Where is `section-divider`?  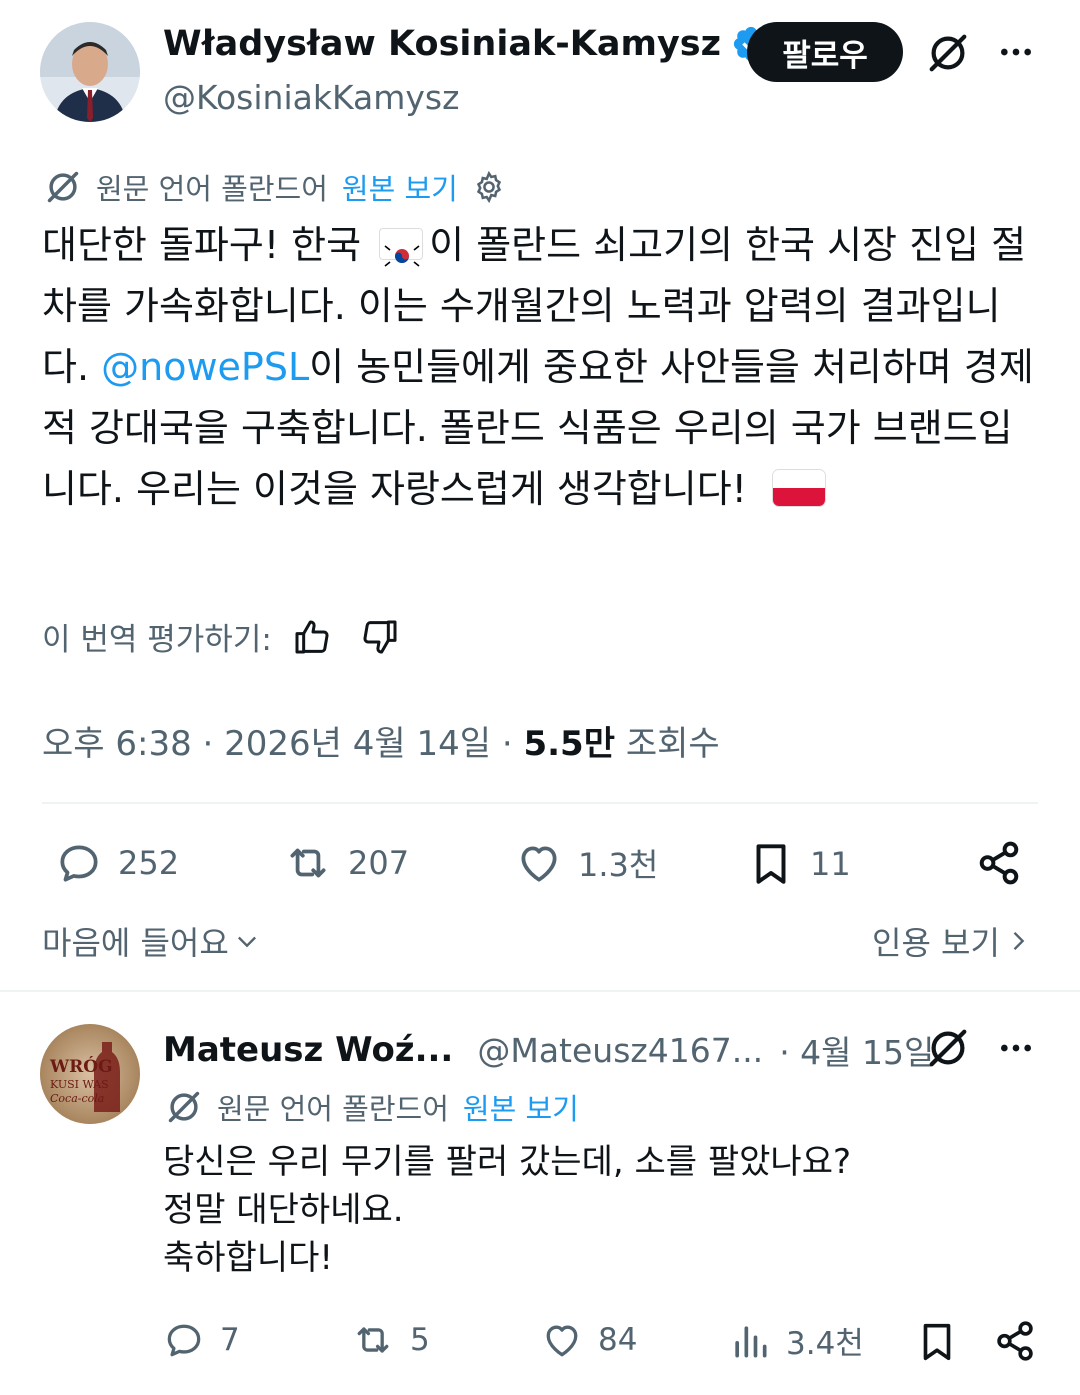
section-divider is located at coordinates (540, 991).